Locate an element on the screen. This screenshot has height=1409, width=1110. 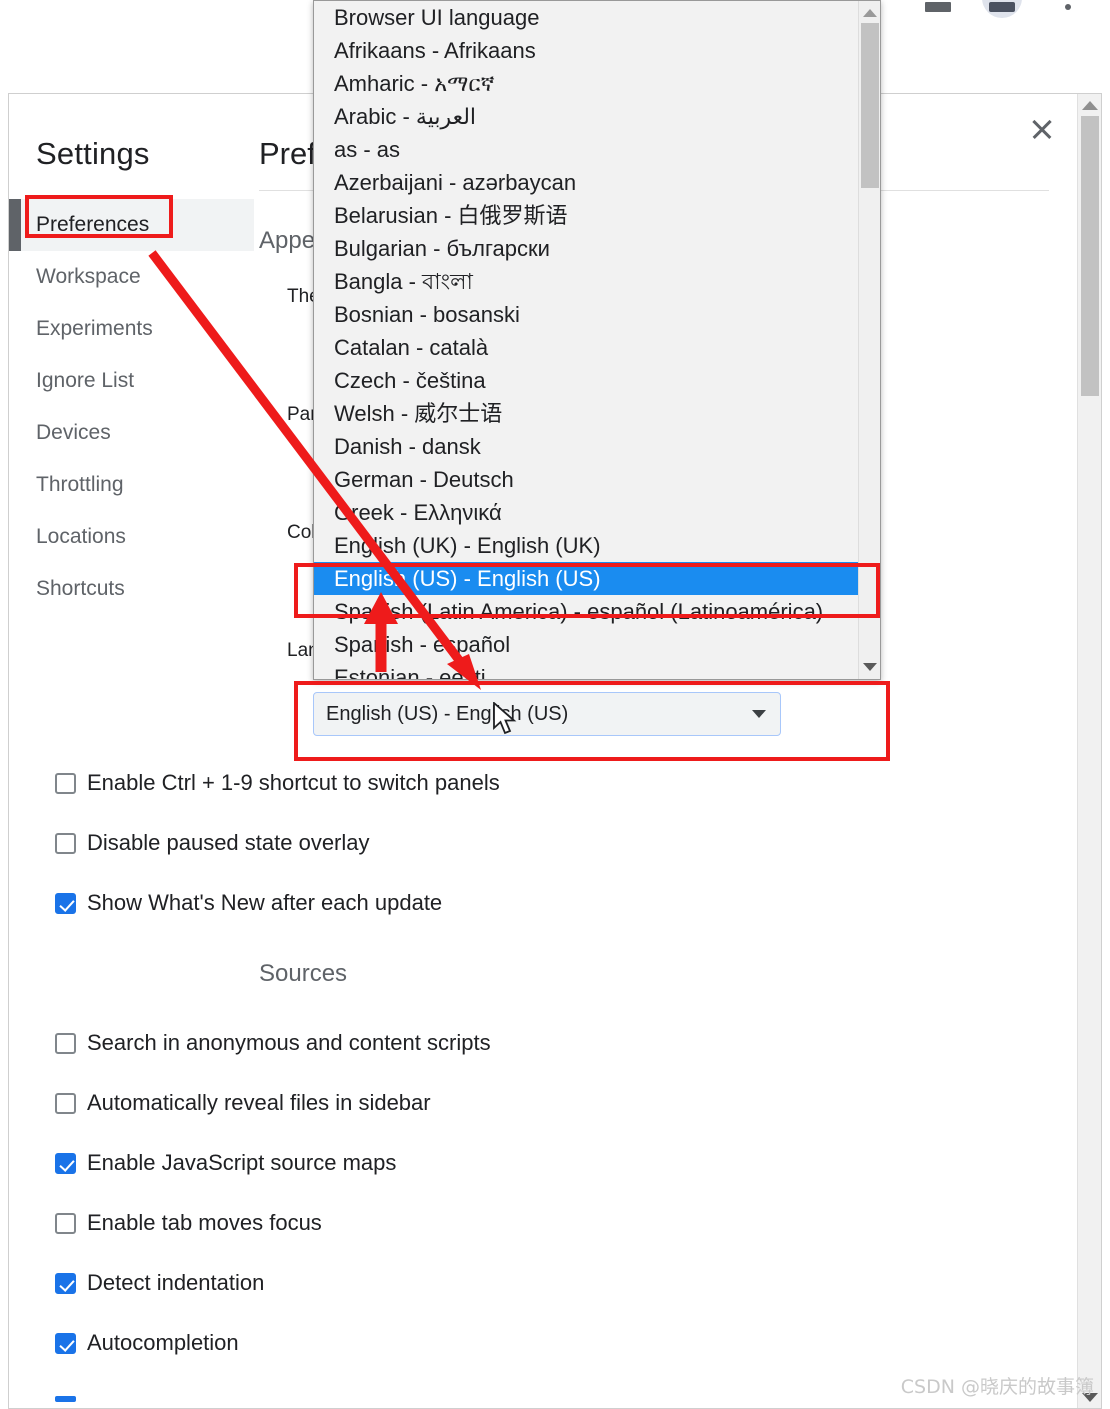
checkbox-partially-visible is located at coordinates (65, 1399).